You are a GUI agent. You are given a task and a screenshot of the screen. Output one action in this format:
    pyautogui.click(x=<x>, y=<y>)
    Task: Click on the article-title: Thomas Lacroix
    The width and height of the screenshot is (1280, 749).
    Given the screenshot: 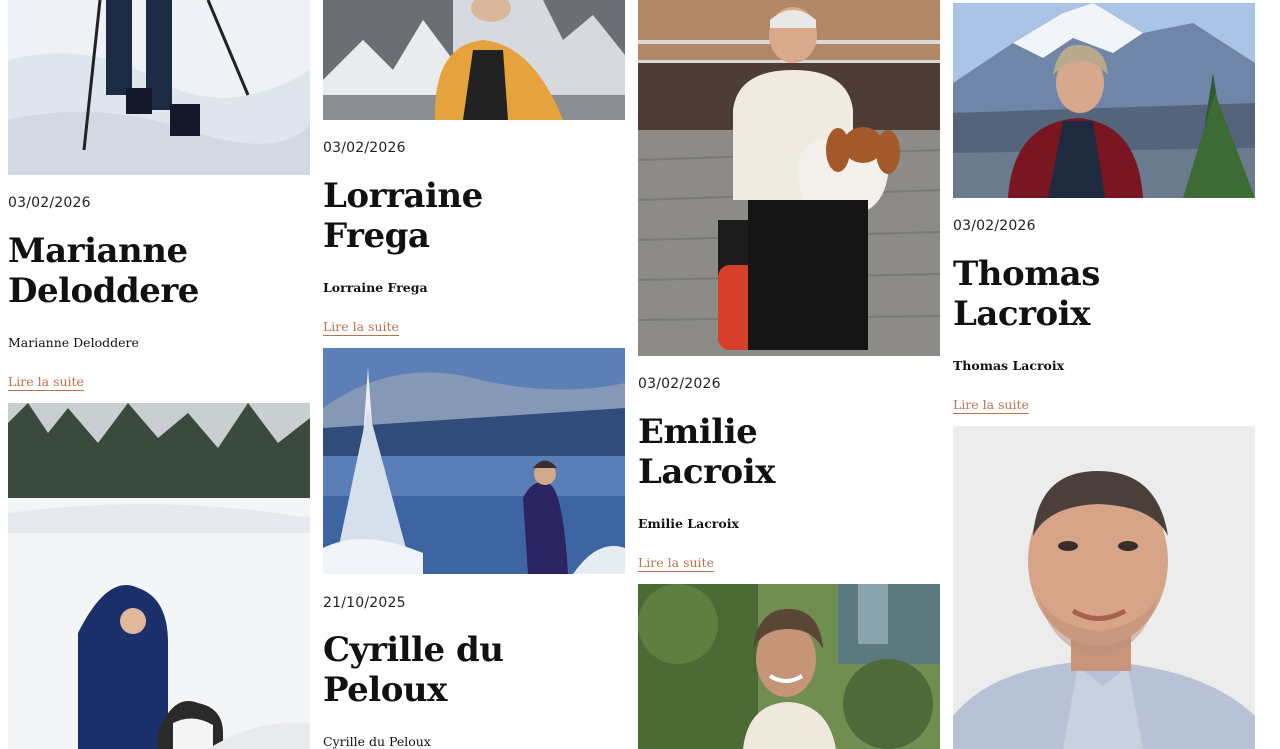 What is the action you would take?
    pyautogui.click(x=1103, y=294)
    